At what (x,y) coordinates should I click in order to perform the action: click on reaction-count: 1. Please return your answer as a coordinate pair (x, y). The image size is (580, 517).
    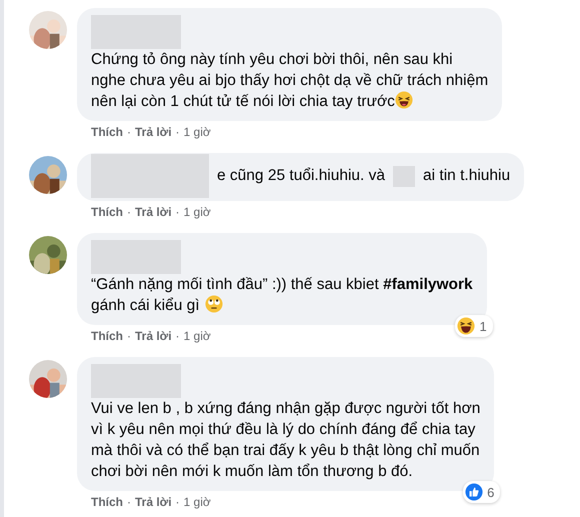
    Looking at the image, I should click on (483, 326).